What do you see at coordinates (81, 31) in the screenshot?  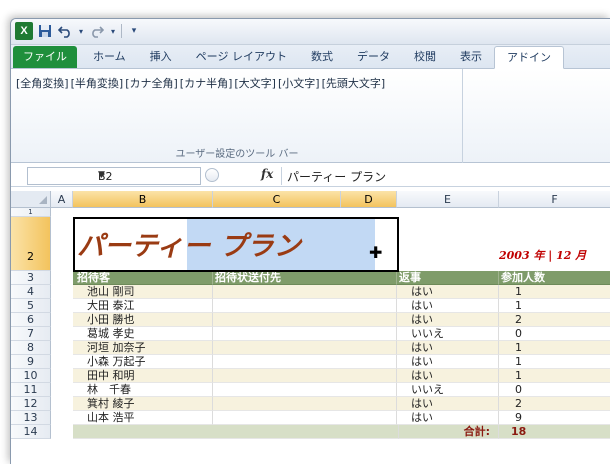 I see `undo-dropdown-icon: ▾` at bounding box center [81, 31].